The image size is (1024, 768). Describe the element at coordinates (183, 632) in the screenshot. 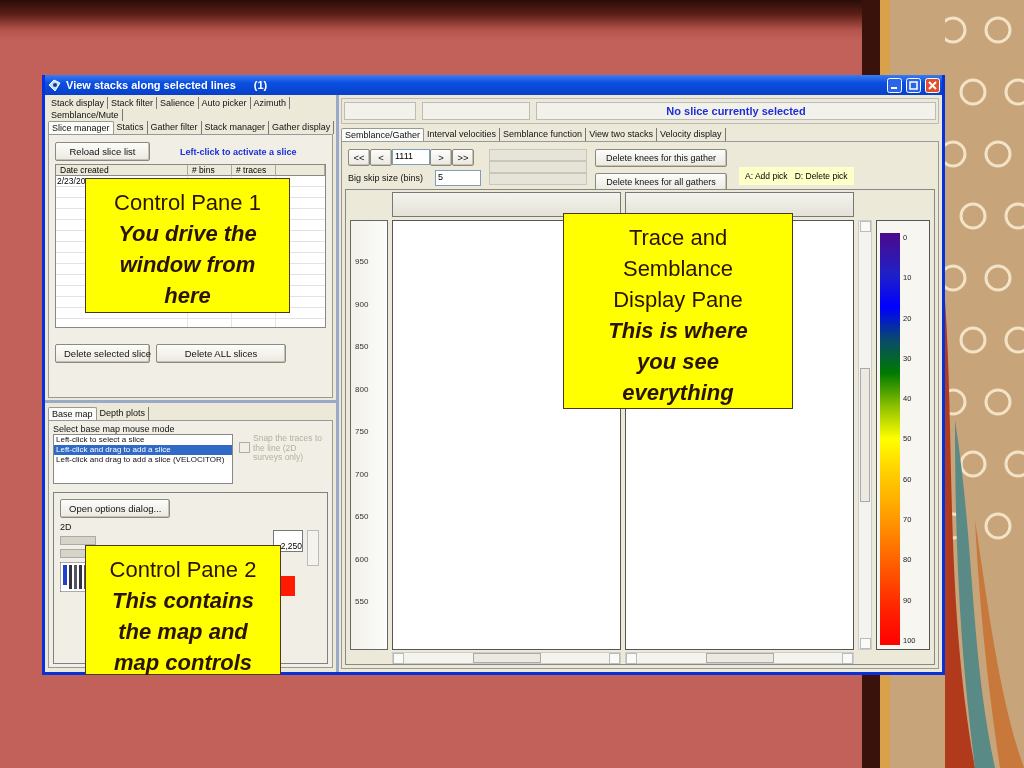

I see `callout-text: This contains the map and map controls` at that location.